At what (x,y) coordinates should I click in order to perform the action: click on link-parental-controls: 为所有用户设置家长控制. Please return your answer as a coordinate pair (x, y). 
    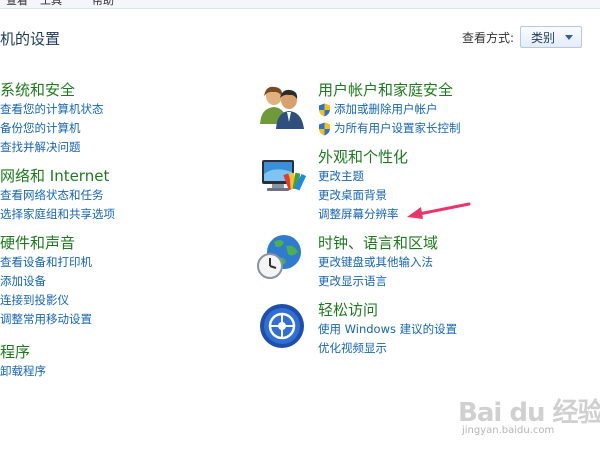
    Looking at the image, I should click on (389, 128).